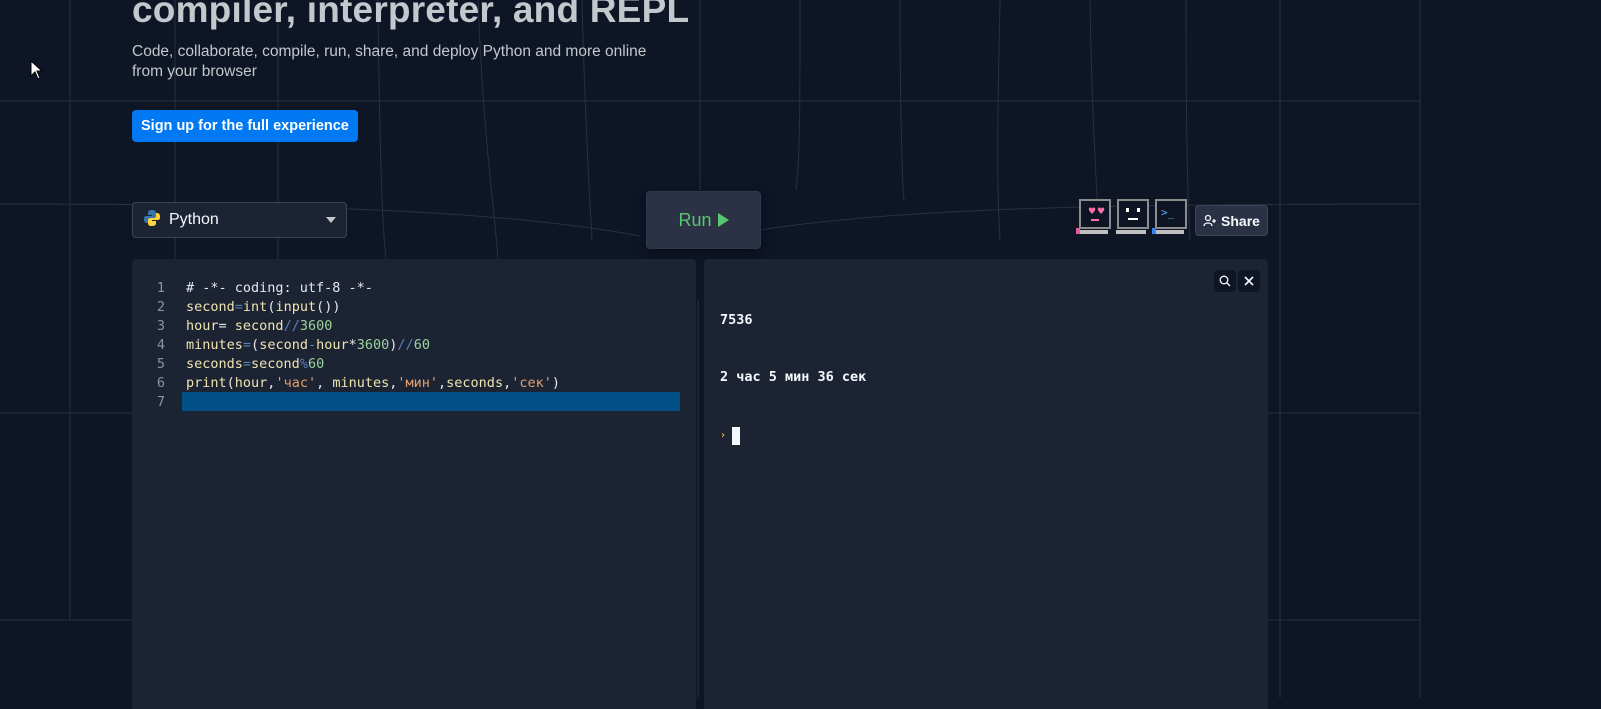  I want to click on line-number: 6, so click(160, 383).